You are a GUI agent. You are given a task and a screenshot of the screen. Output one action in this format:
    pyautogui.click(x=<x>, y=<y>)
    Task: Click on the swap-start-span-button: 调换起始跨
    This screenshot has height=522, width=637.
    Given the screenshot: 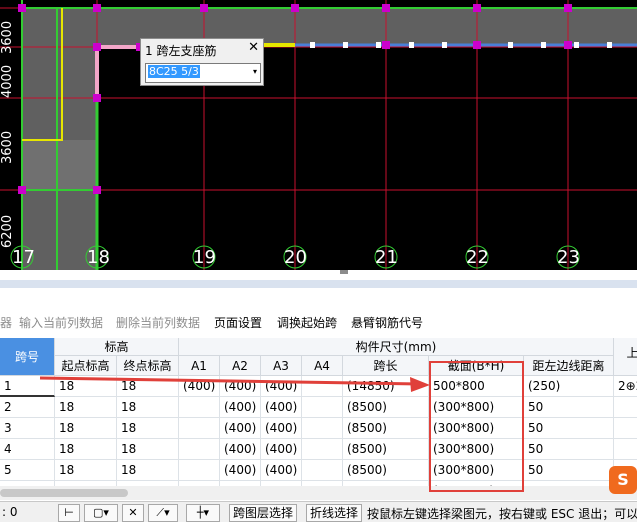 What is the action you would take?
    pyautogui.click(x=307, y=322)
    